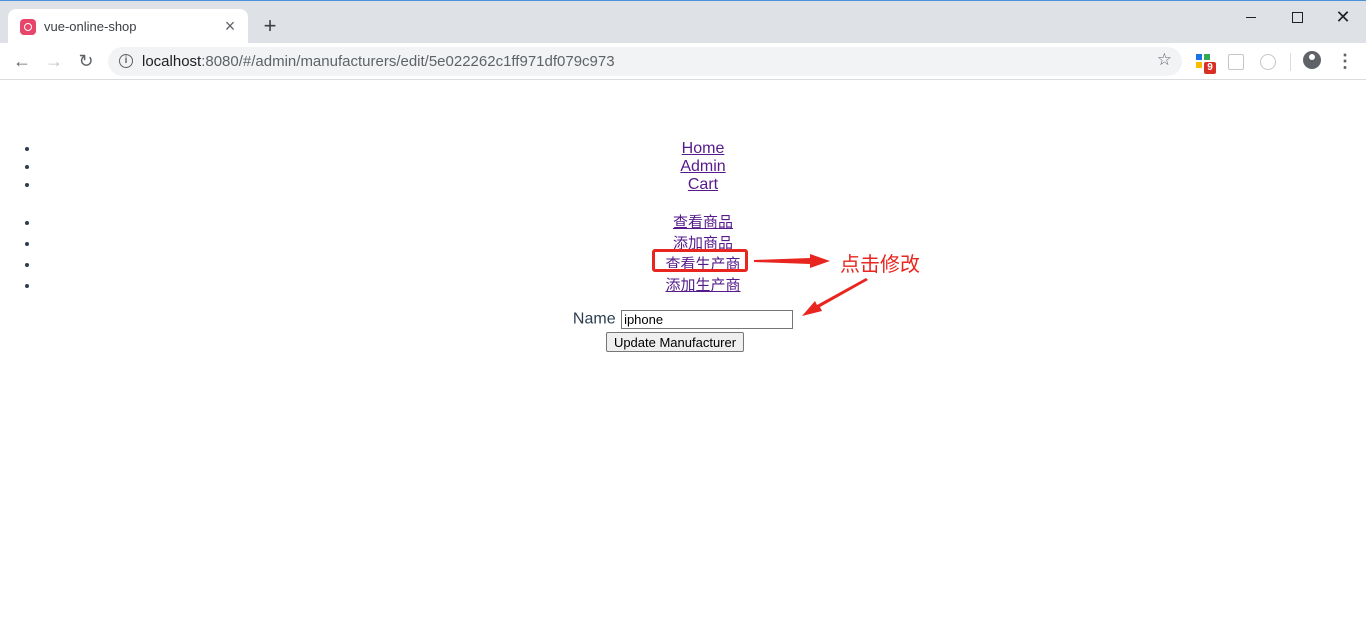 Image resolution: width=1366 pixels, height=627 pixels. What do you see at coordinates (835, 297) in the screenshot?
I see `annotation-arrow-diagonal` at bounding box center [835, 297].